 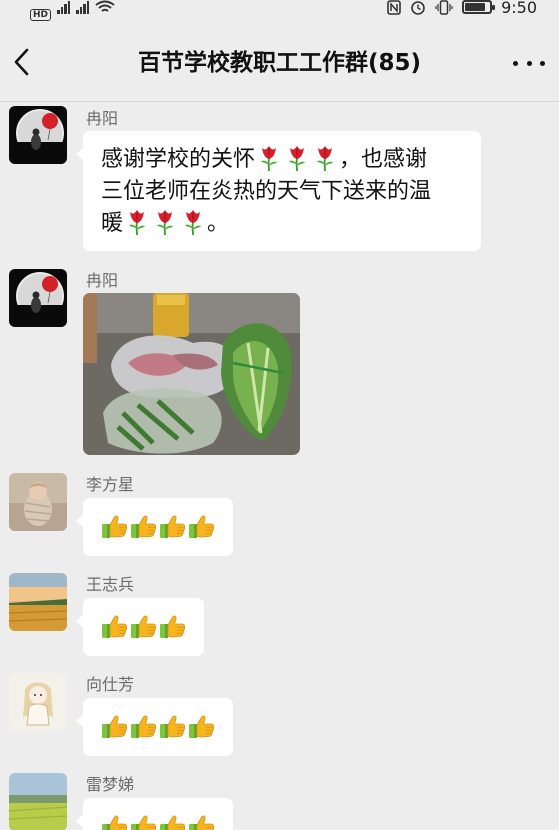 What do you see at coordinates (383, 159) in the screenshot?
I see `message-text: ，也感谢` at bounding box center [383, 159].